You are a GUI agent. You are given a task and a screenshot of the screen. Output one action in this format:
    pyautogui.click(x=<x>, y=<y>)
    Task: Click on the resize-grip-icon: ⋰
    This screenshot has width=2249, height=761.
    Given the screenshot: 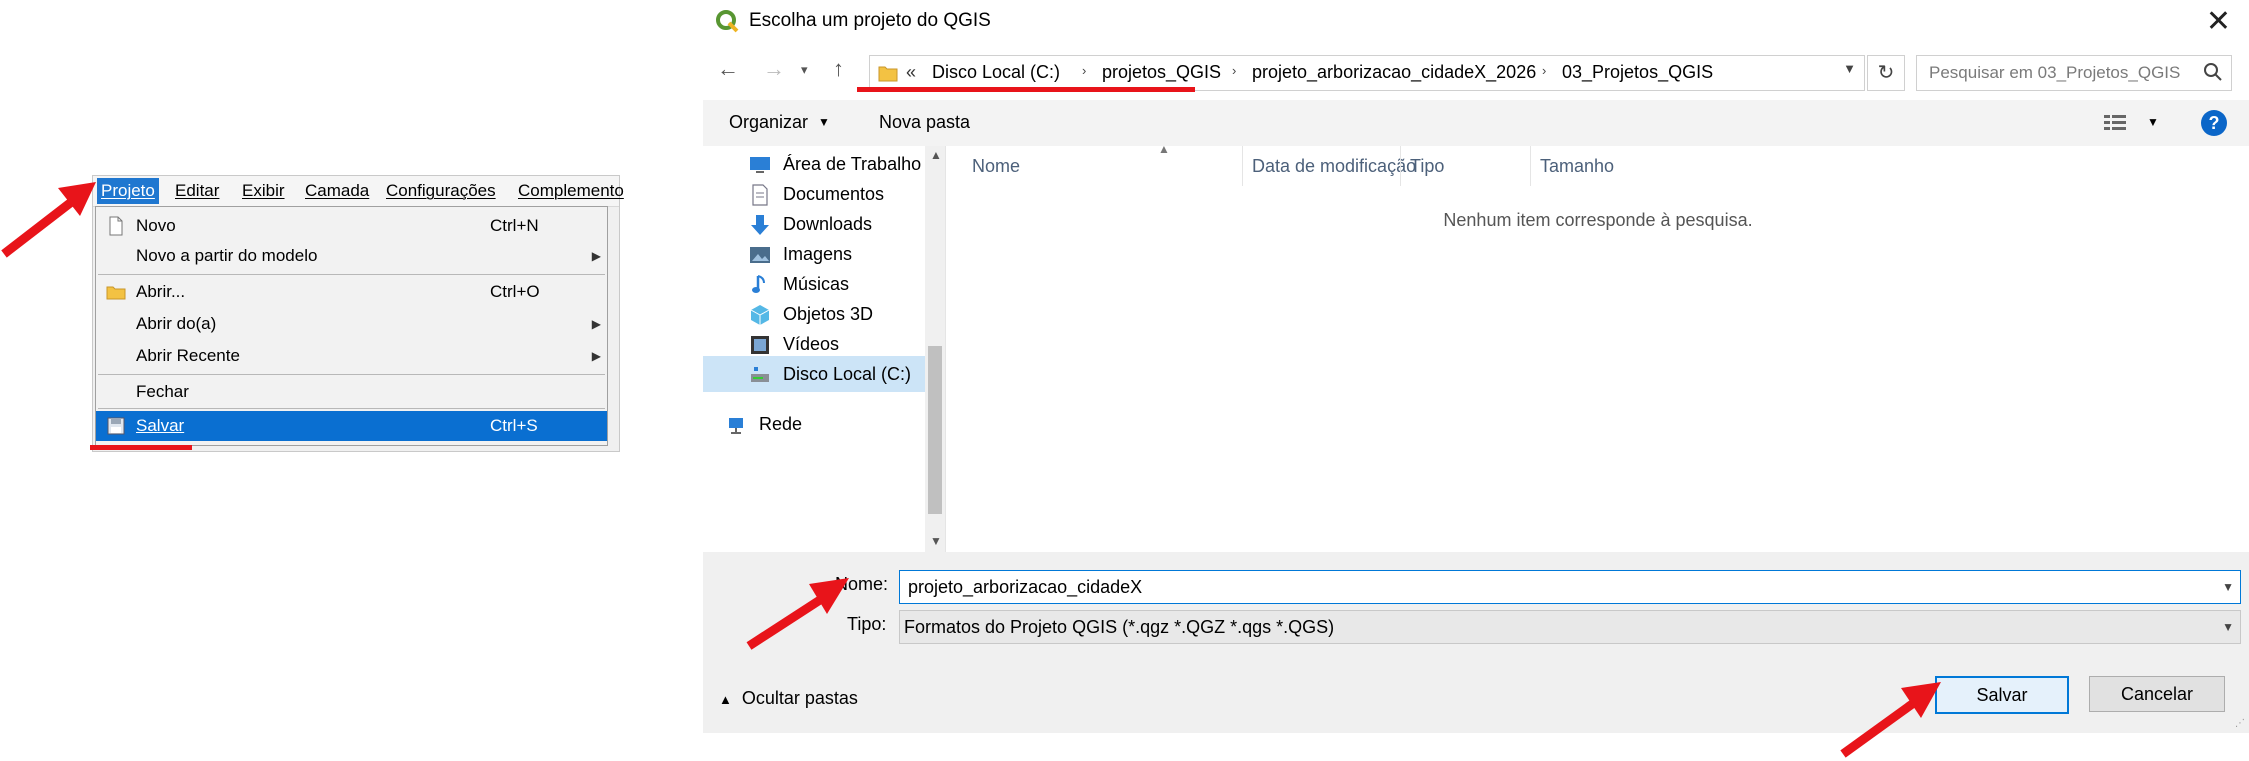 What is the action you would take?
    pyautogui.click(x=2240, y=723)
    